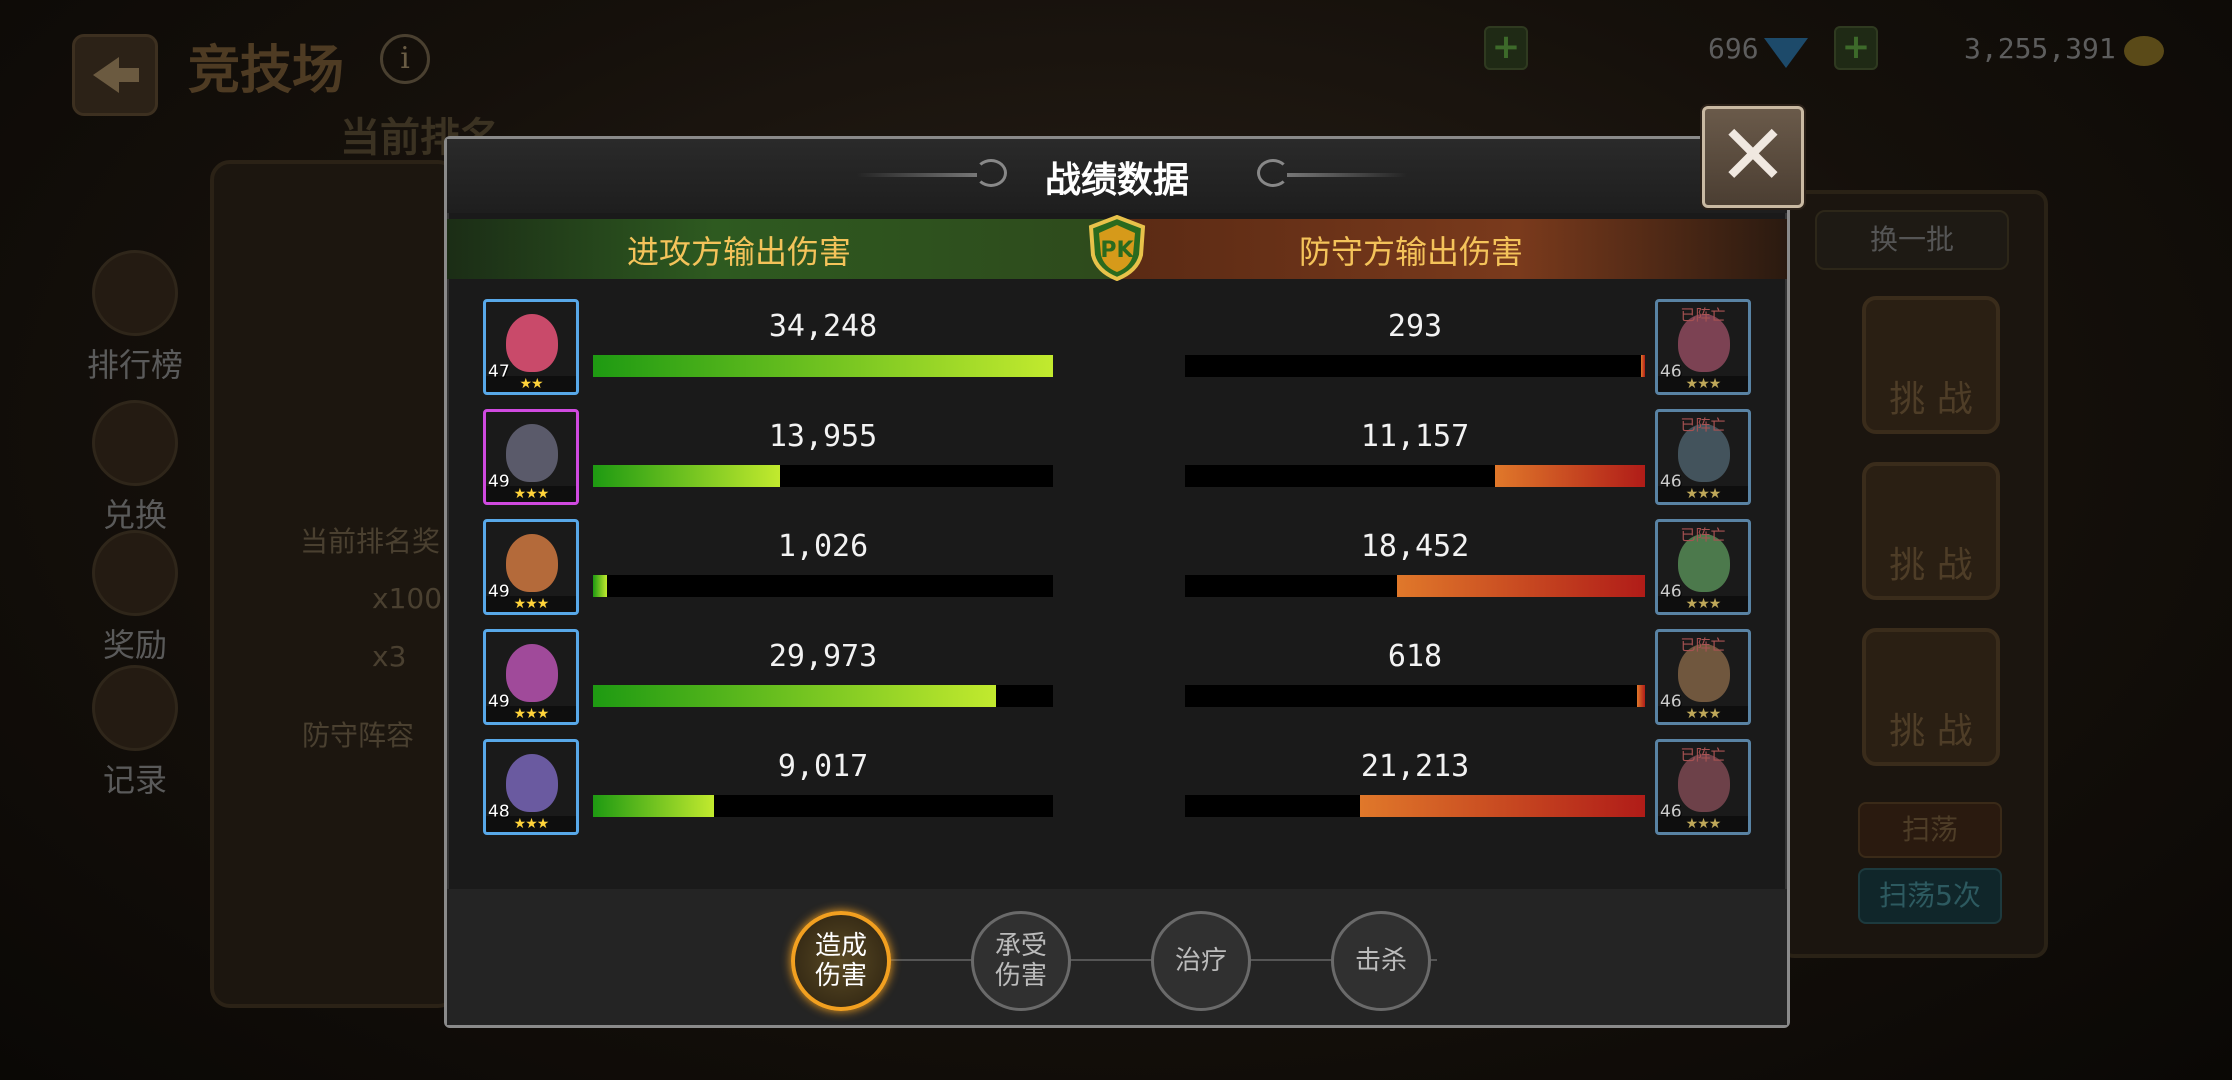 Image resolution: width=2232 pixels, height=1080 pixels. I want to click on defender-damage-value: 18,452, so click(1415, 546).